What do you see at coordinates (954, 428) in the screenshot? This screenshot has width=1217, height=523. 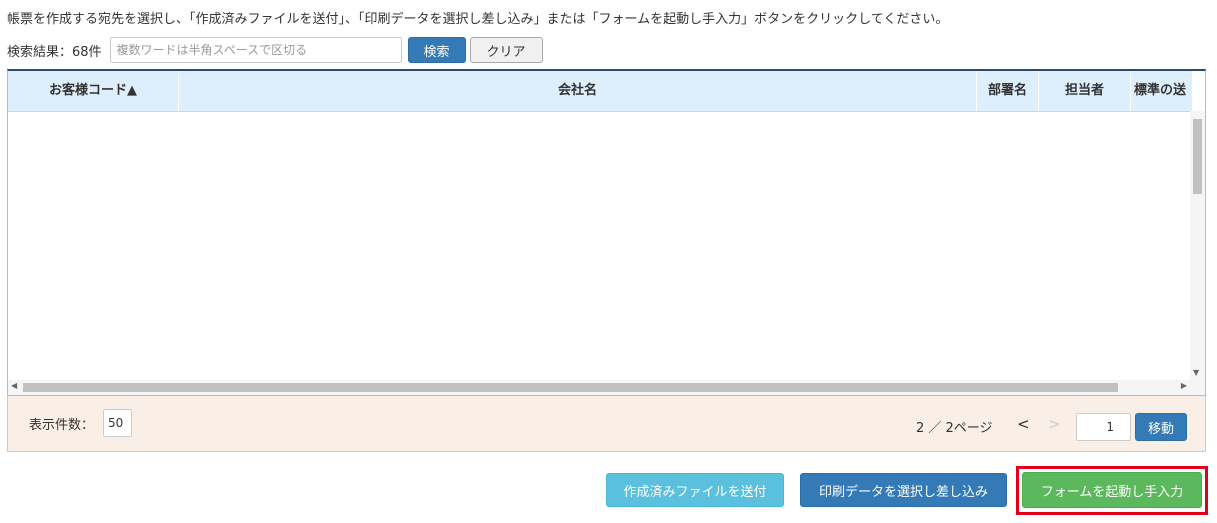 I see `page-info: 2 ／ 2ページ` at bounding box center [954, 428].